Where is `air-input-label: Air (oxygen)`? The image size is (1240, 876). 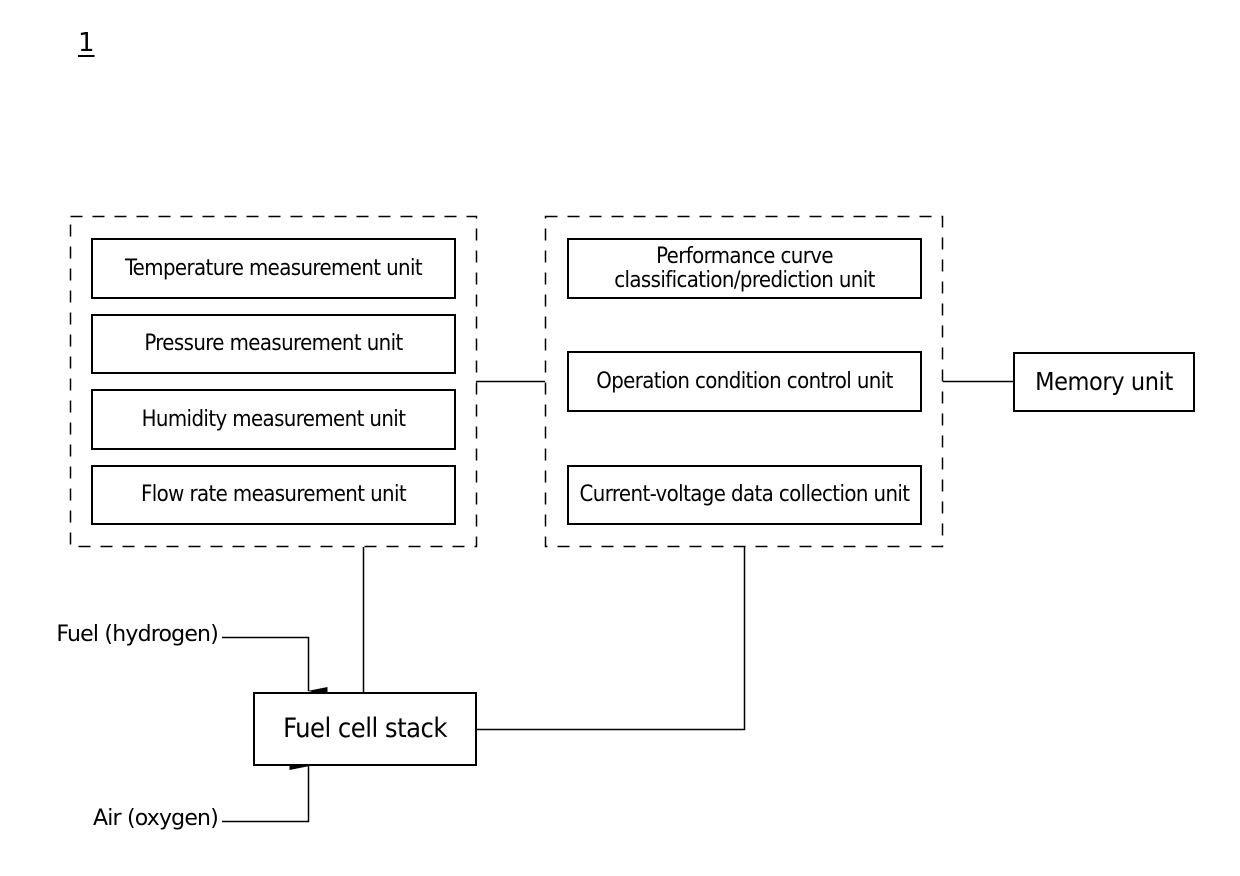
air-input-label: Air (oxygen) is located at coordinates (155, 818).